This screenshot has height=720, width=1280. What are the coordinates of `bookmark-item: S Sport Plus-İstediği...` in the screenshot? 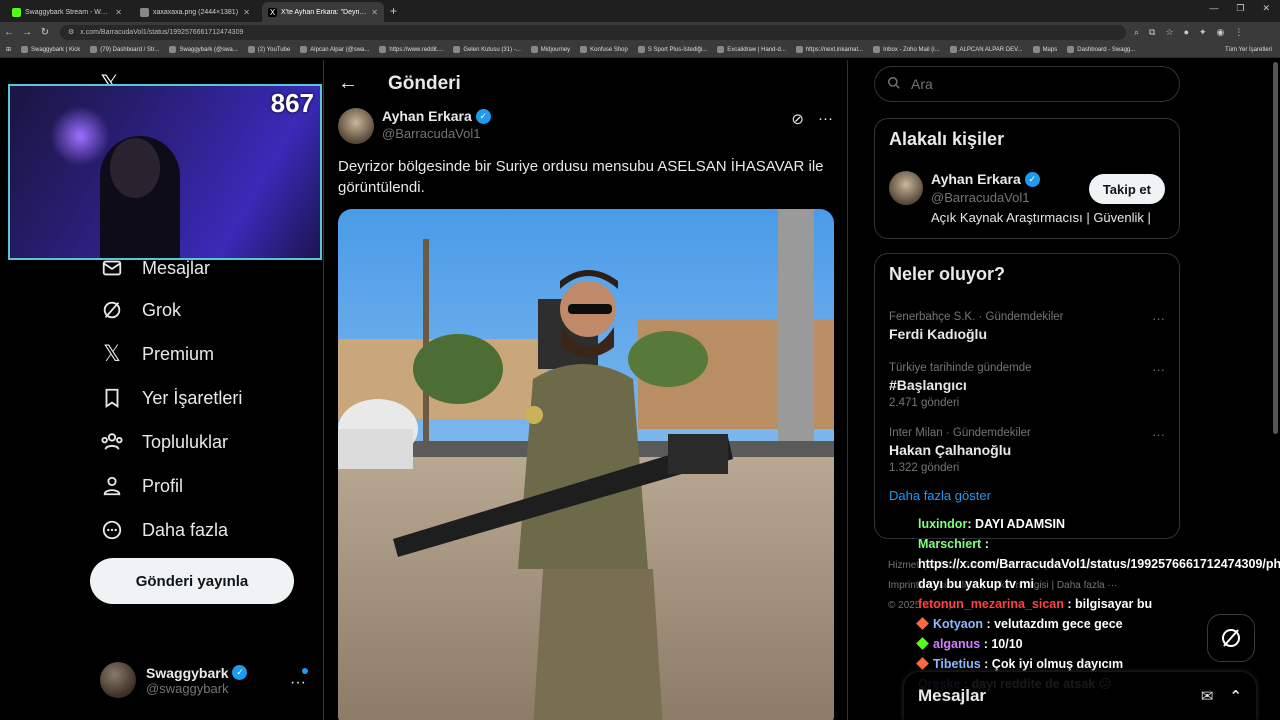 It's located at (672, 49).